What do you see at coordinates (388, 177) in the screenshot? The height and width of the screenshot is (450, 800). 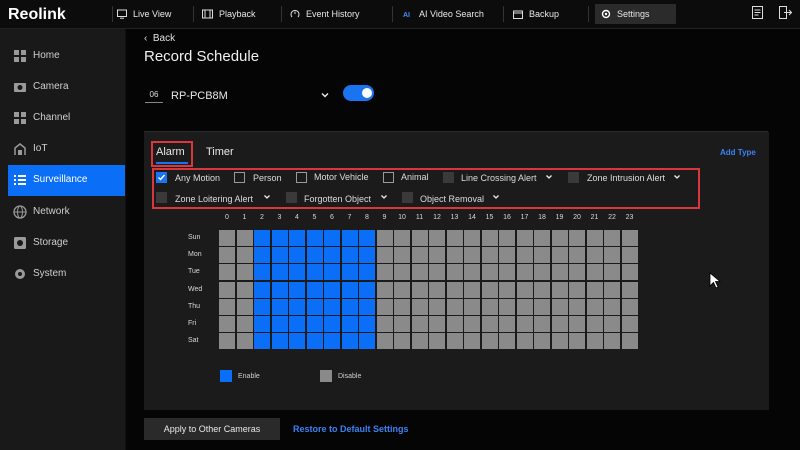 I see `checkbox-animal` at bounding box center [388, 177].